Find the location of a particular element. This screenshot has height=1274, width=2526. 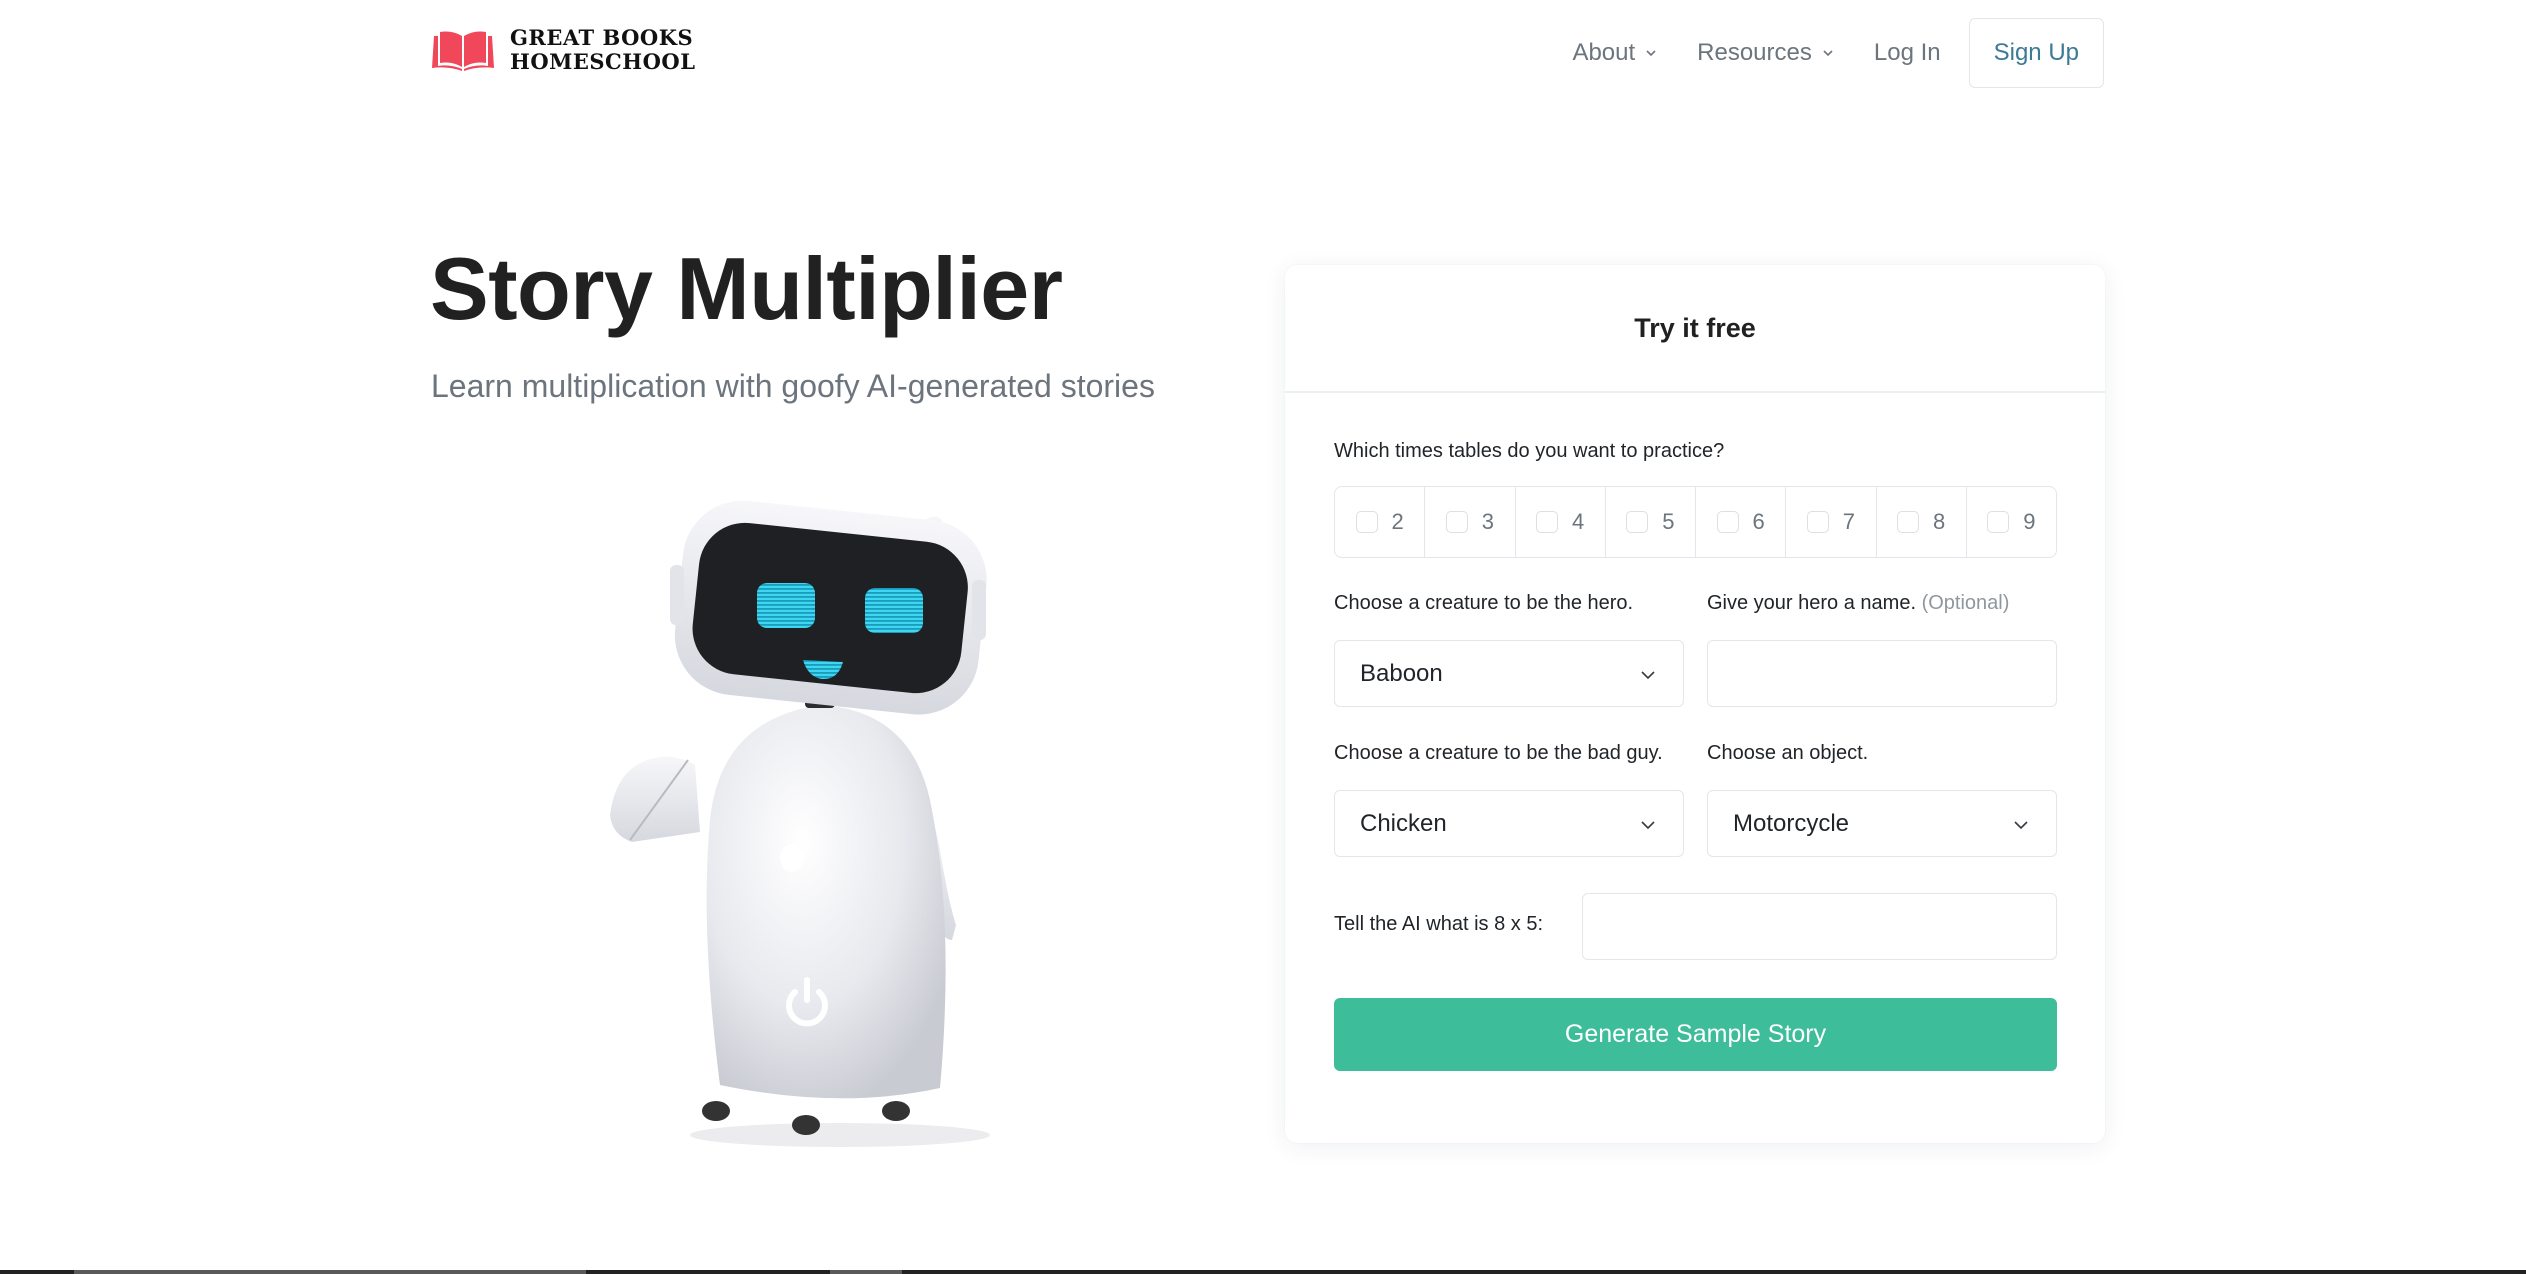

times-table-option-9: 9 is located at coordinates (2011, 522).